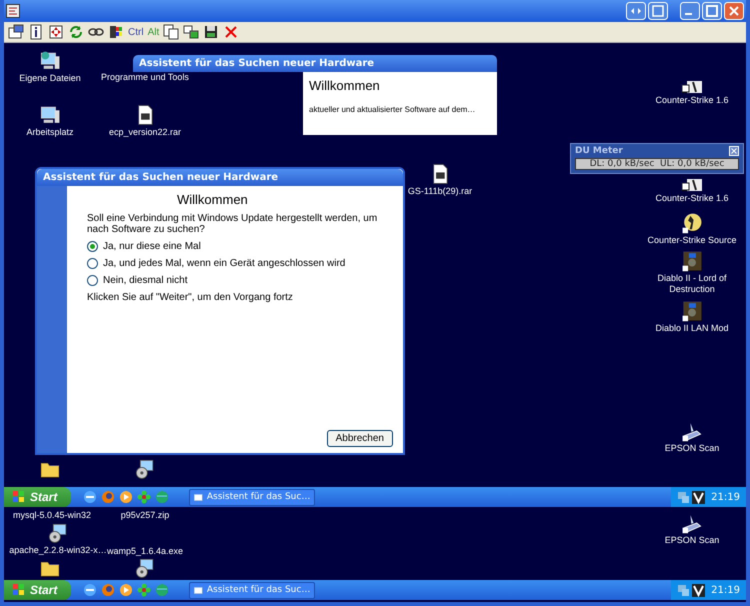 The width and height of the screenshot is (750, 606). What do you see at coordinates (145, 132) in the screenshot?
I see `desktop-icon-label: ecp_version22.rar` at bounding box center [145, 132].